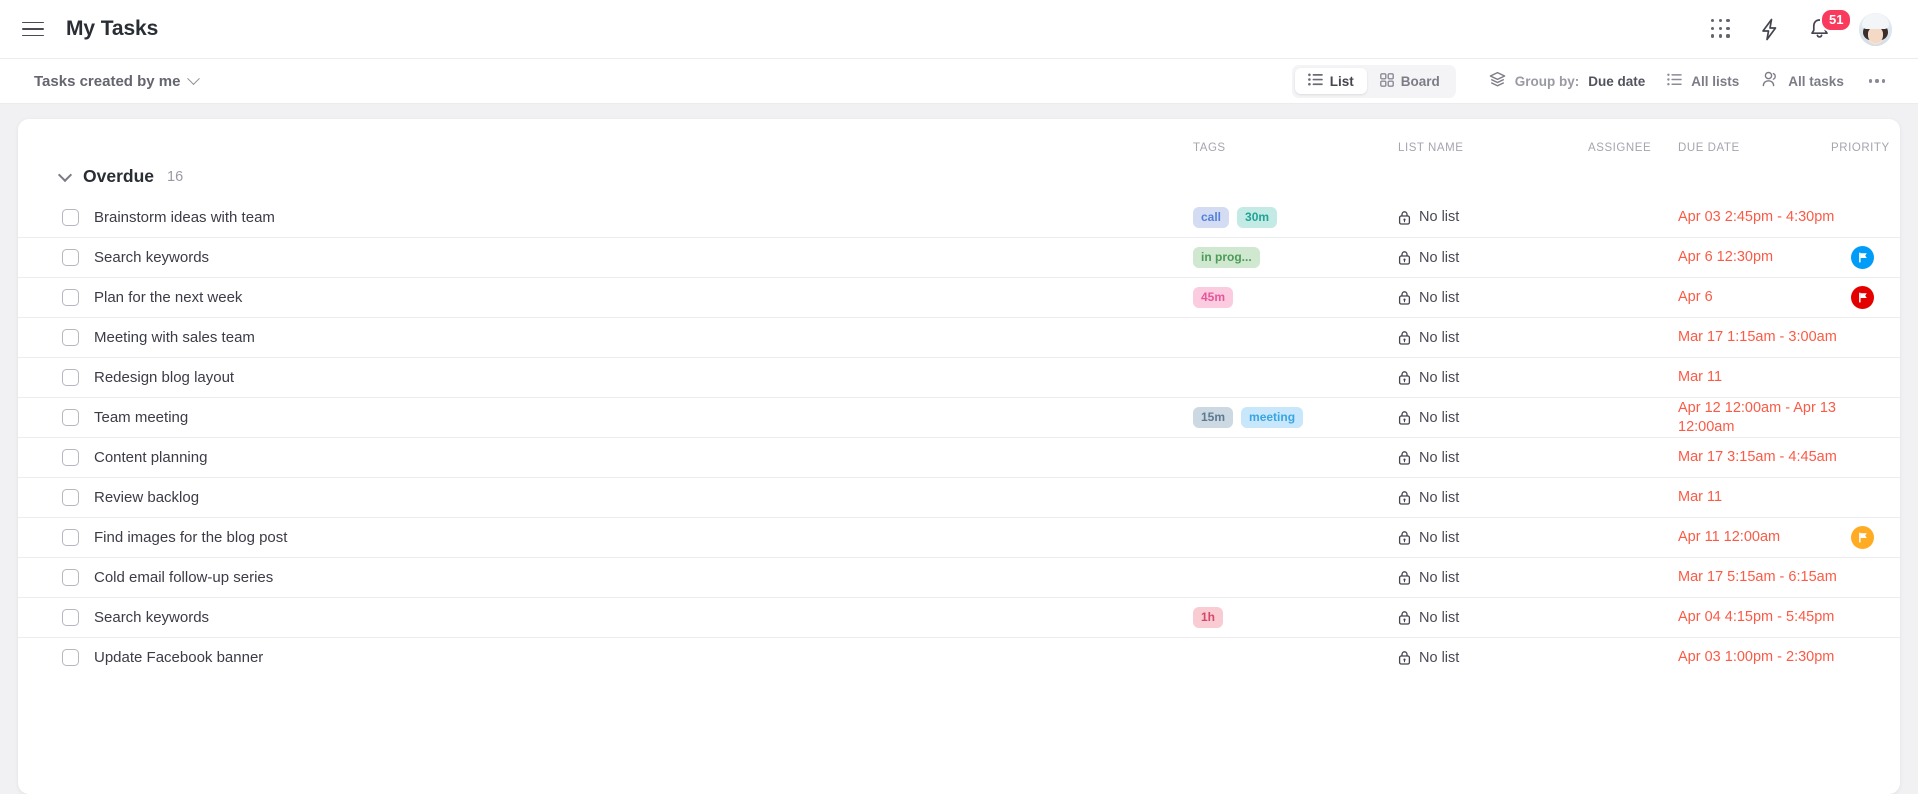 The image size is (1918, 794). I want to click on task-due-date-cell: Apr 6, so click(1763, 297).